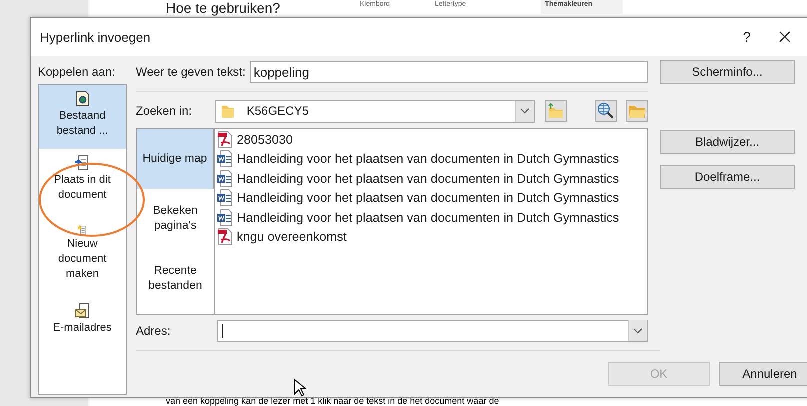 This screenshot has width=807, height=406. I want to click on email-document-icon, so click(82, 311).